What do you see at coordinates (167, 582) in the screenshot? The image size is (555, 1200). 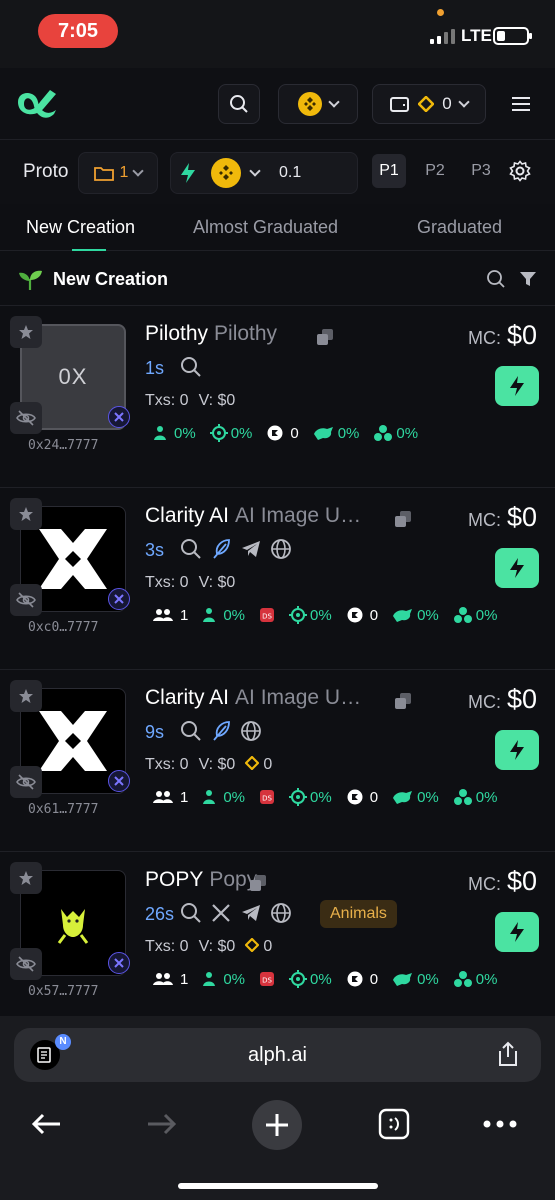 I see `tx-count: Txs: 0` at bounding box center [167, 582].